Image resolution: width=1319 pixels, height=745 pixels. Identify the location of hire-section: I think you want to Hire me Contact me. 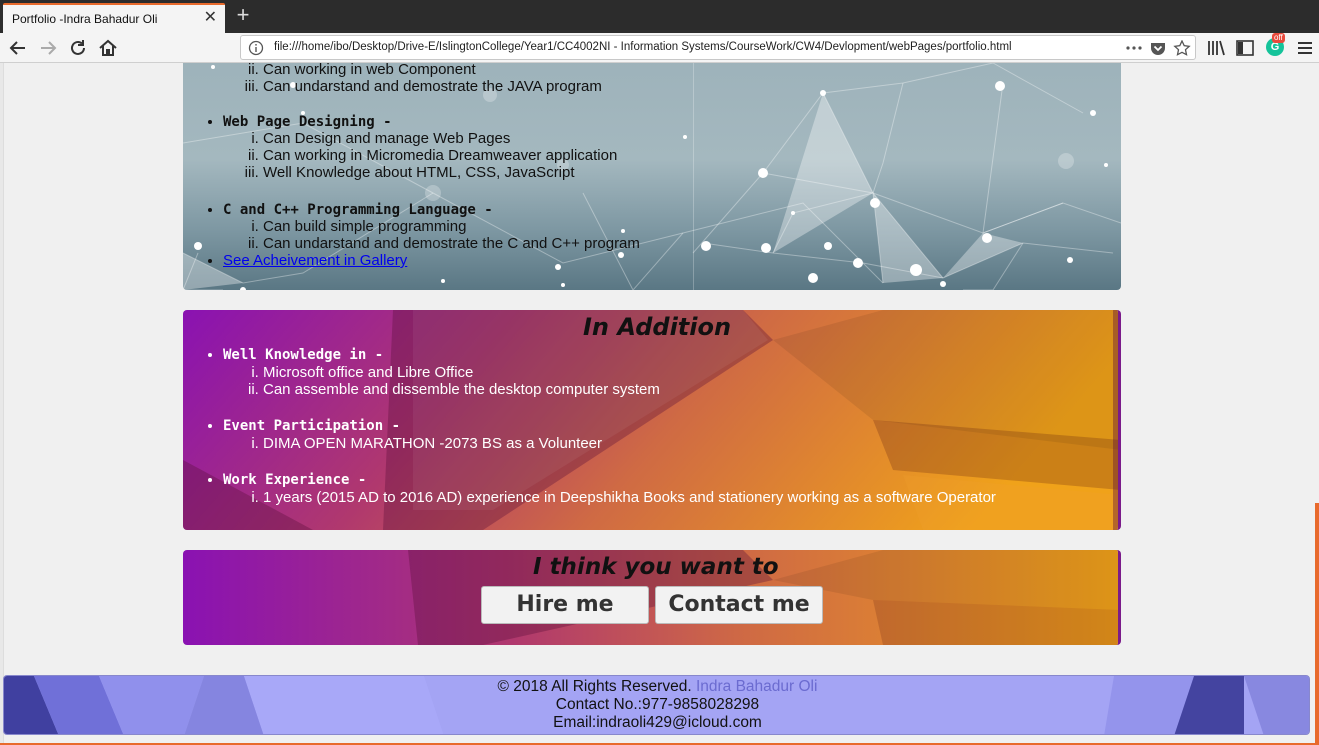
(652, 597).